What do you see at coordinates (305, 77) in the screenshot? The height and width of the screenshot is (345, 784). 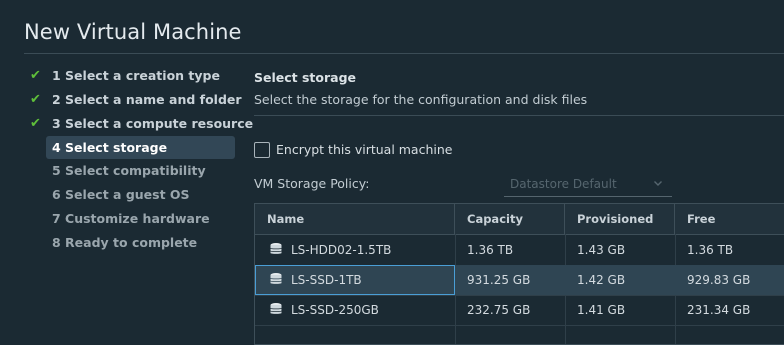 I see `section-title: Select storage` at bounding box center [305, 77].